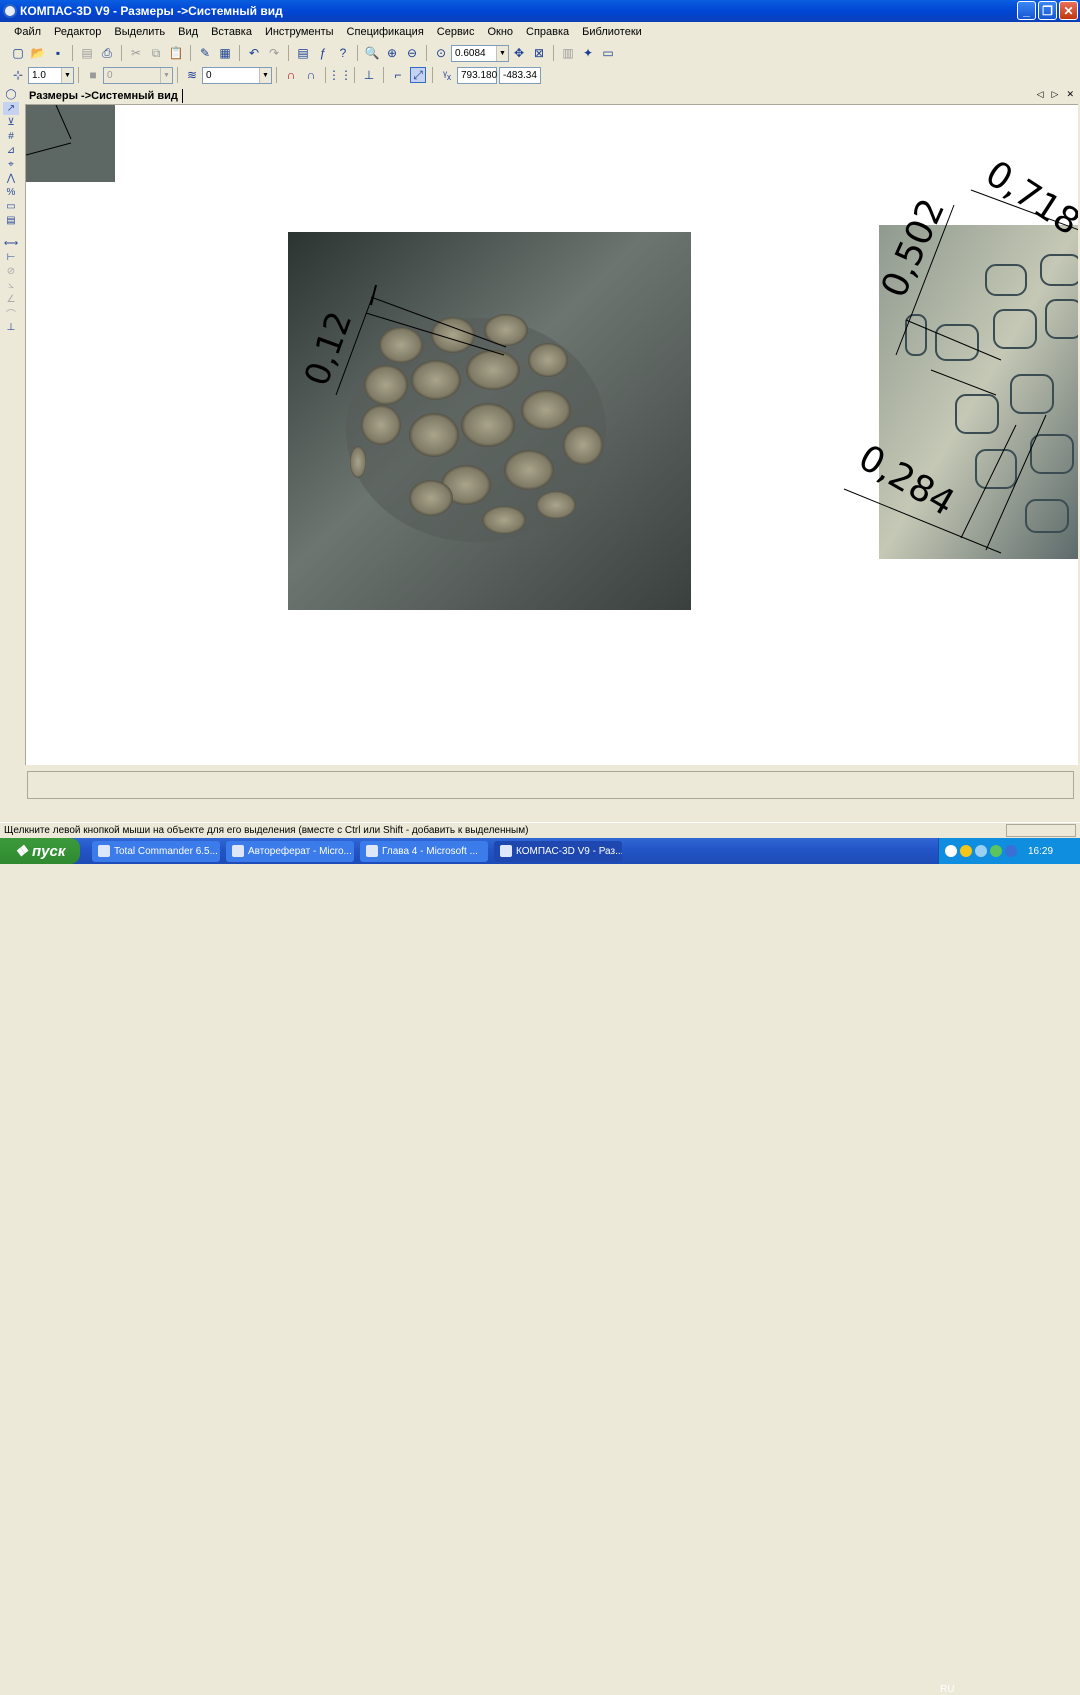 The height and width of the screenshot is (1695, 1080). Describe the element at coordinates (40, 851) in the screenshot. I see `start-button: ❖ пуск` at that location.